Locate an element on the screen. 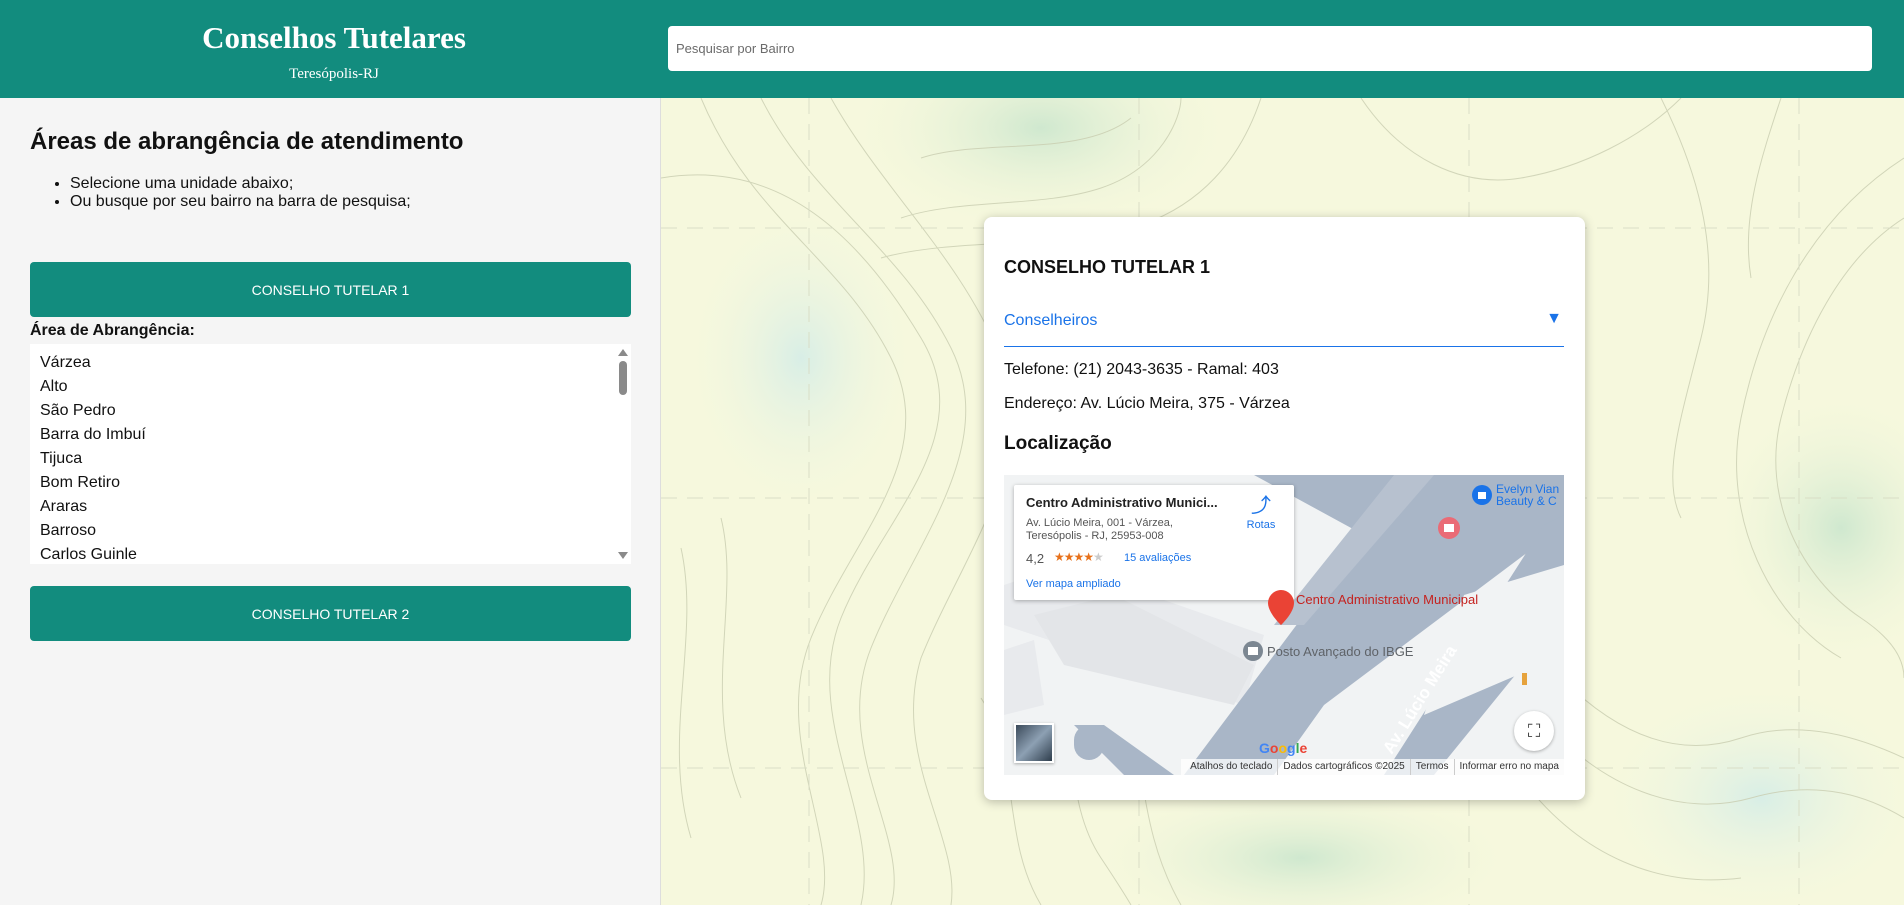 This screenshot has height=905, width=1904. accordion-label: Conselheiros is located at coordinates (1051, 320).